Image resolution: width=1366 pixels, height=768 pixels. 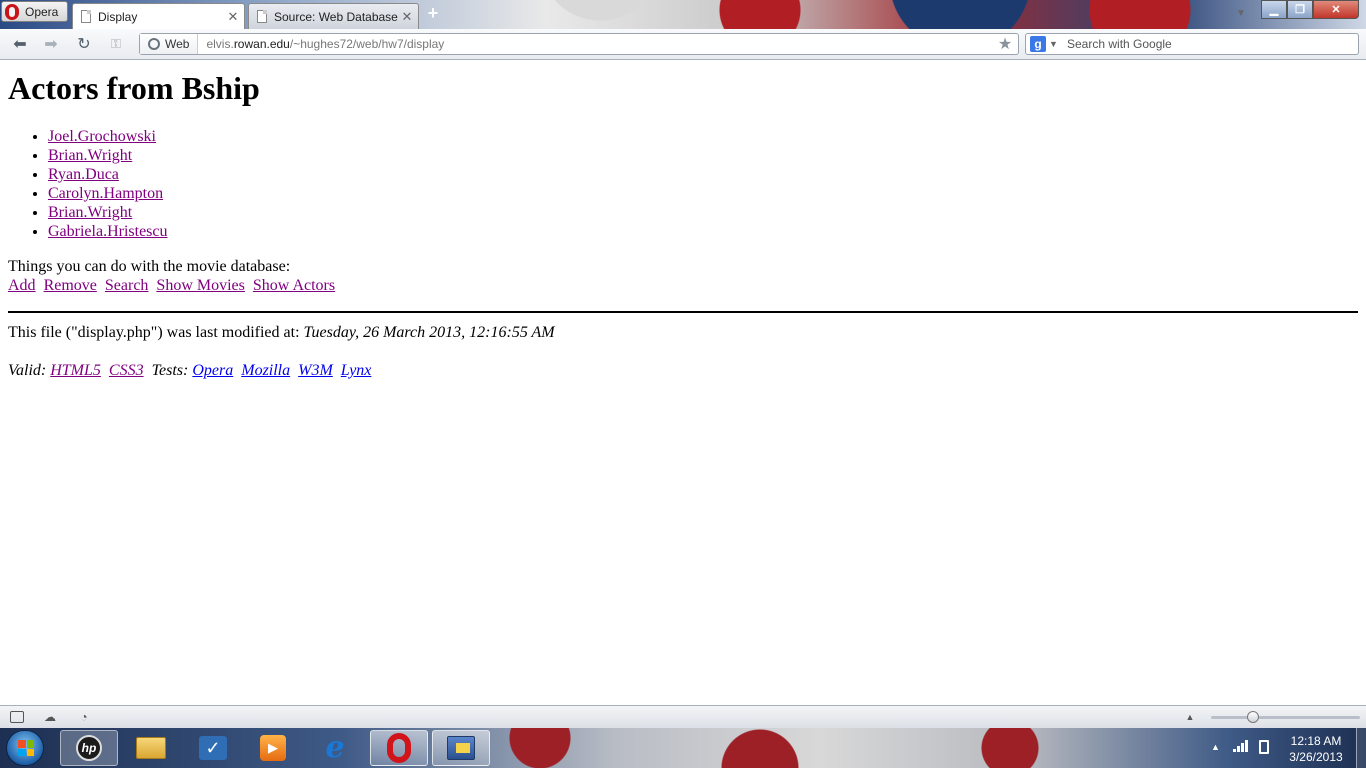 I want to click on media-player-icon: ▶, so click(x=273, y=748).